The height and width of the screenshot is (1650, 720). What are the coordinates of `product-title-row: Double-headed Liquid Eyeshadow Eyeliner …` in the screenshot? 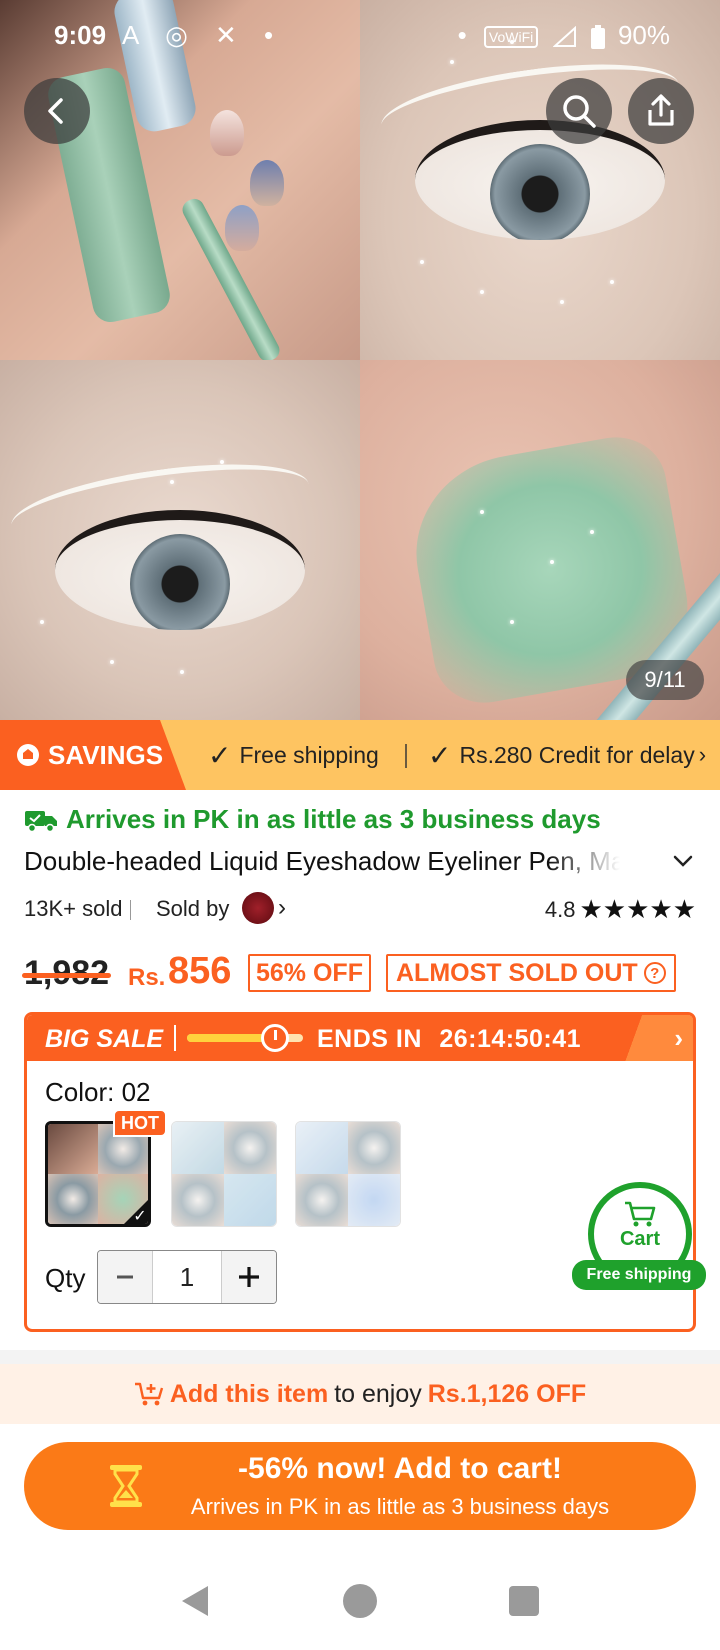 It's located at (360, 863).